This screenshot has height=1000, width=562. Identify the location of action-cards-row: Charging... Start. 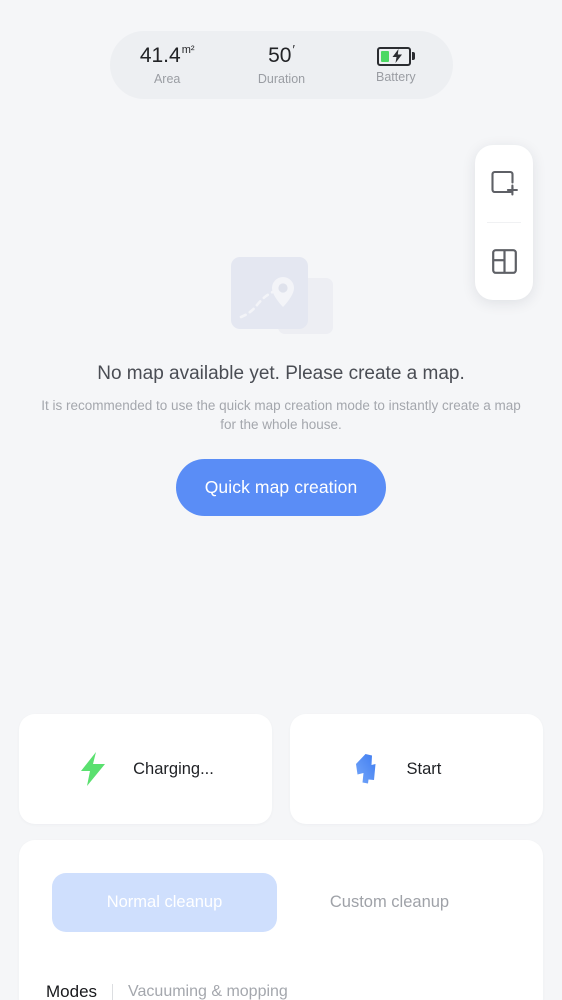
(281, 769).